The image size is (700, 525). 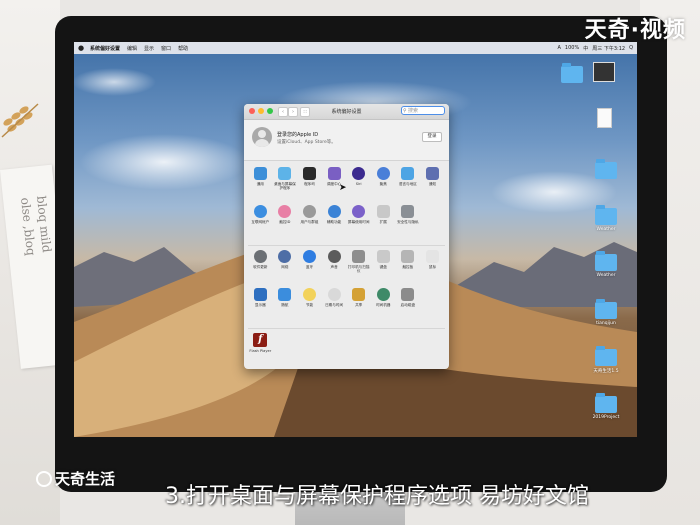 What do you see at coordinates (81, 48) in the screenshot?
I see `apple-menu-icon: ●` at bounding box center [81, 48].